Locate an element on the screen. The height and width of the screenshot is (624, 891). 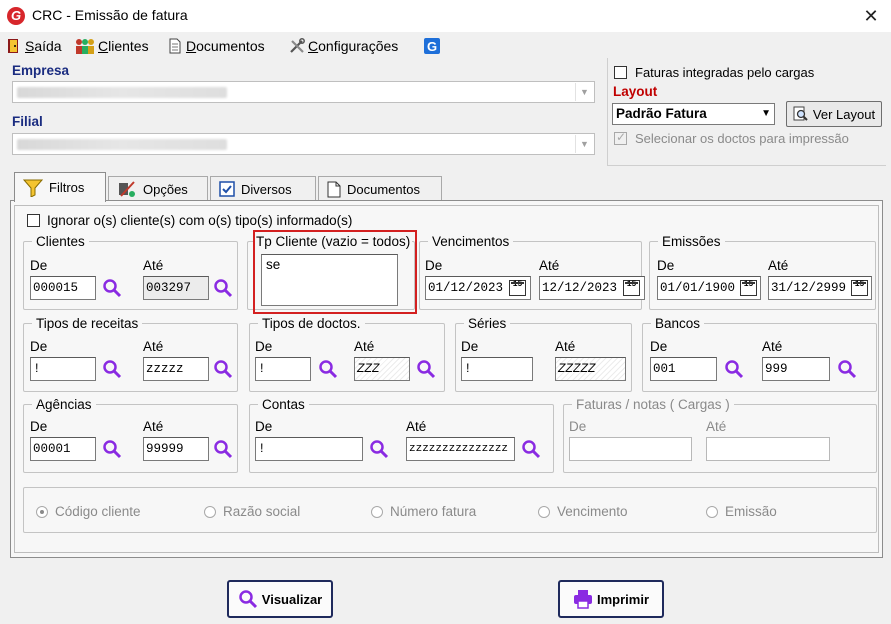
tab-filtros: Filtros is located at coordinates (60, 187).